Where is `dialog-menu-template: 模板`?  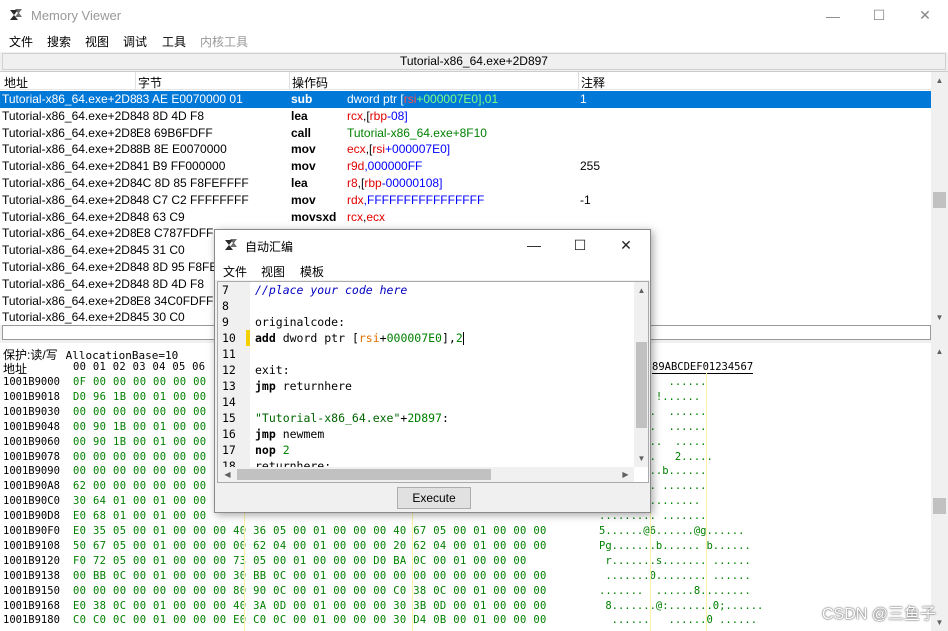
dialog-menu-template: 模板 is located at coordinates (312, 271).